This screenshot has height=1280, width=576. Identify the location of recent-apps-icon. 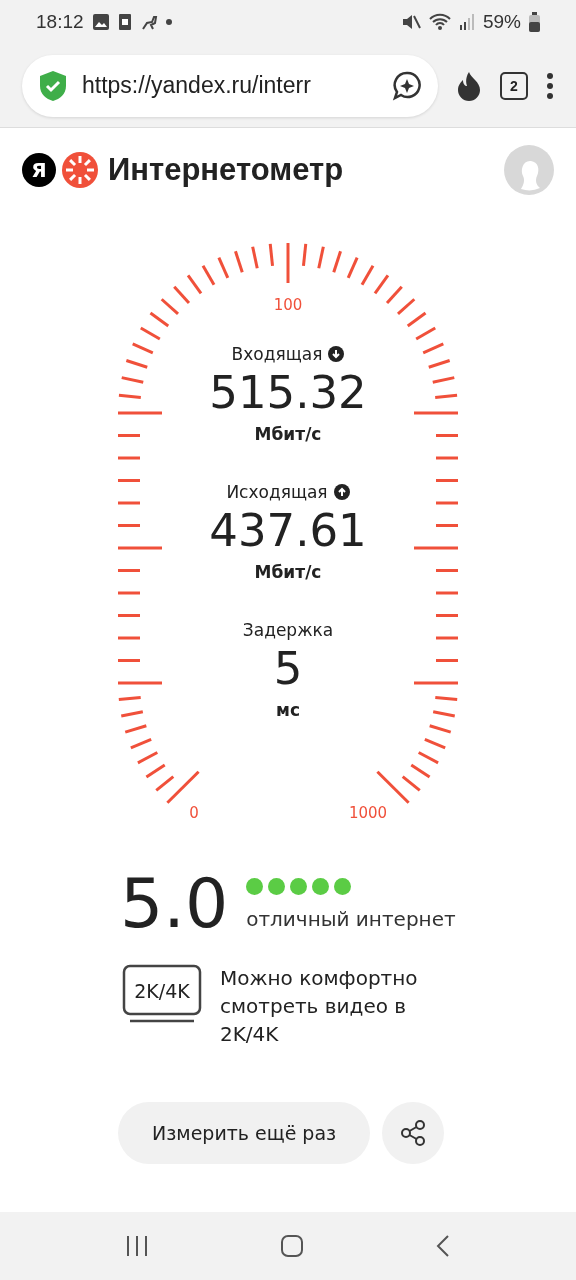
(137, 1246).